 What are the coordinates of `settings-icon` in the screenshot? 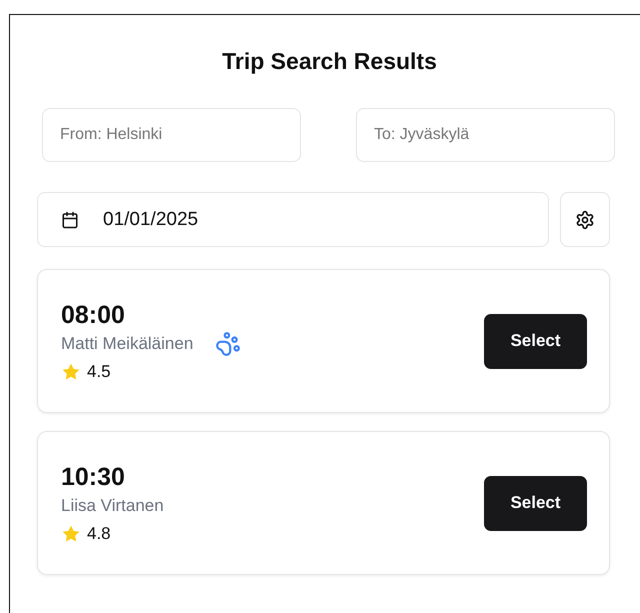 It's located at (585, 220).